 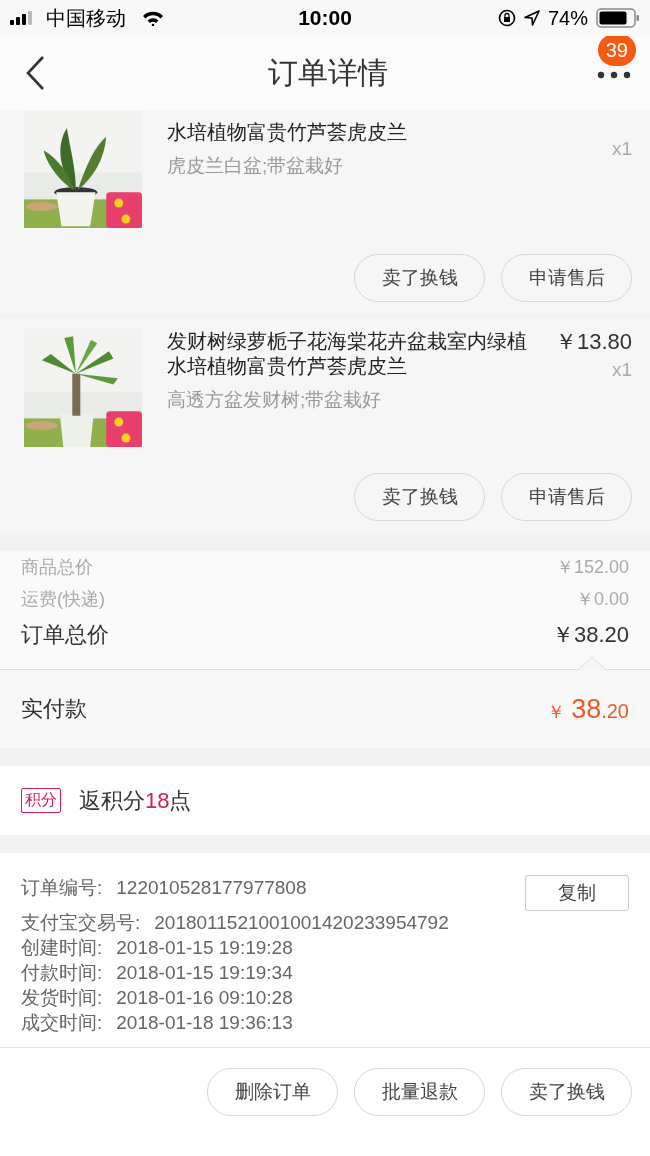 What do you see at coordinates (86, 18) in the screenshot?
I see `carrier-name: 中国移动` at bounding box center [86, 18].